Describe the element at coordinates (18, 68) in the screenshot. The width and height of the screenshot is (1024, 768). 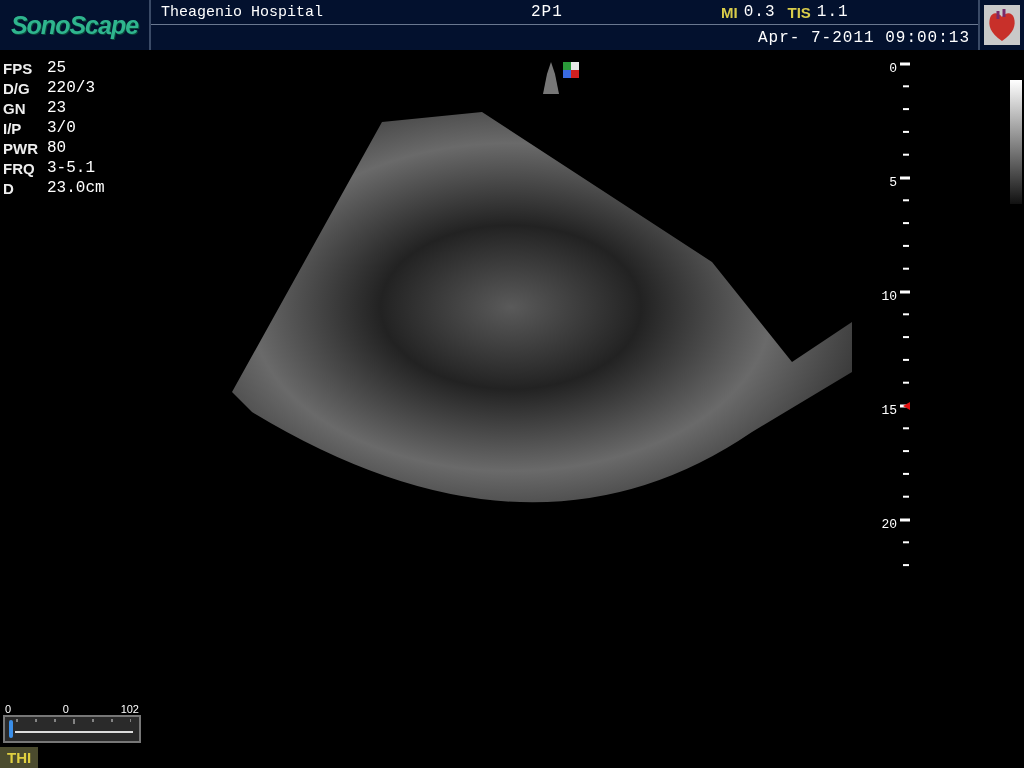
I see `parameter-label: FPS` at that location.